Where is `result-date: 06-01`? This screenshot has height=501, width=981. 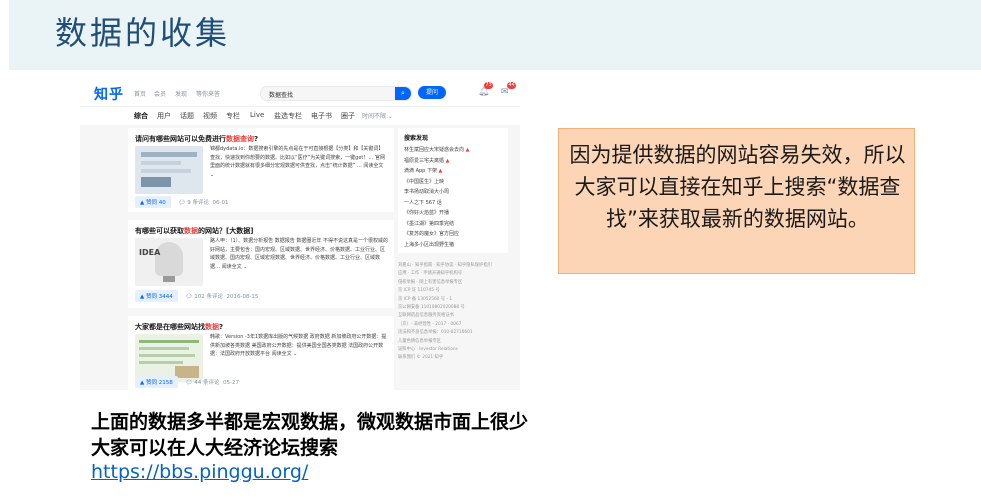 result-date: 06-01 is located at coordinates (220, 203).